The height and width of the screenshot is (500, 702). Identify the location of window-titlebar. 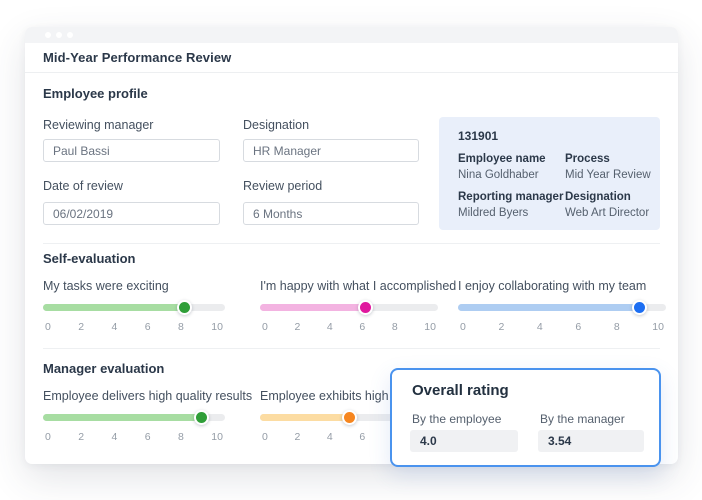
(351, 35).